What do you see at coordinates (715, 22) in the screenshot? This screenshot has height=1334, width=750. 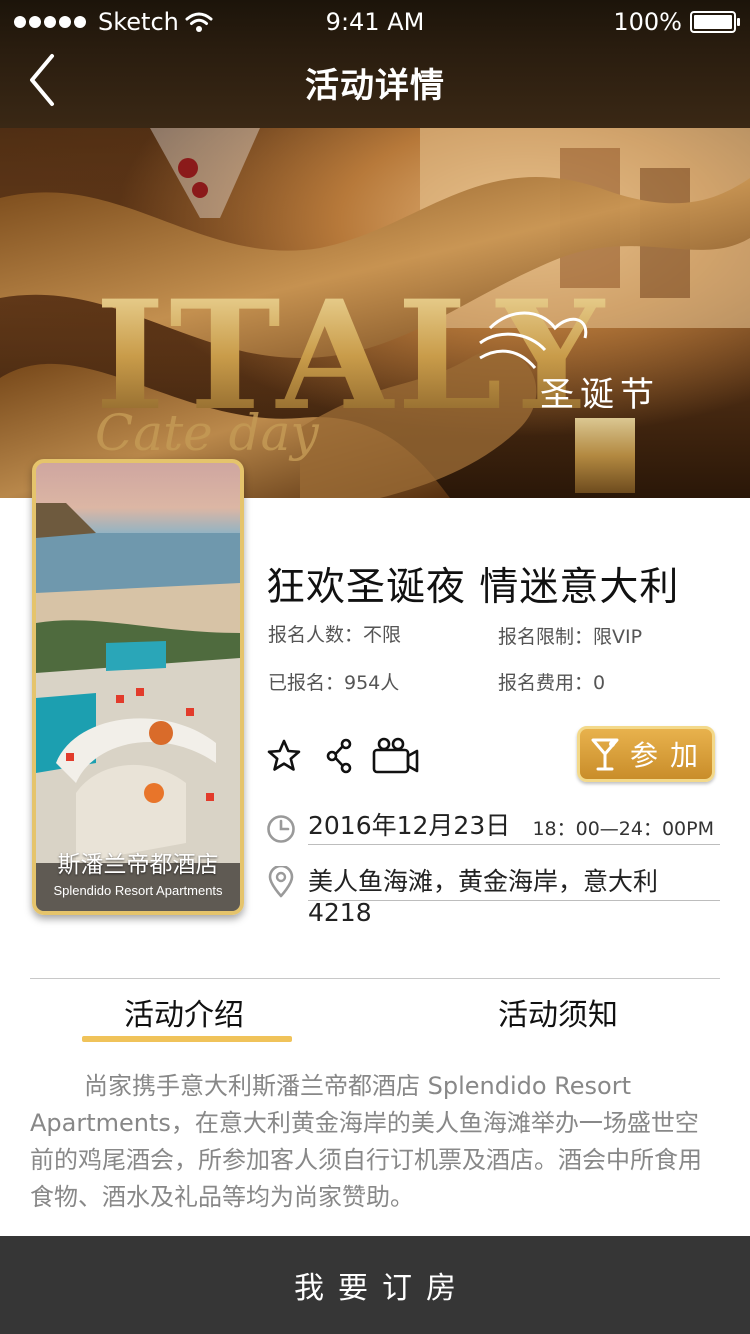 I see `battery-icon` at bounding box center [715, 22].